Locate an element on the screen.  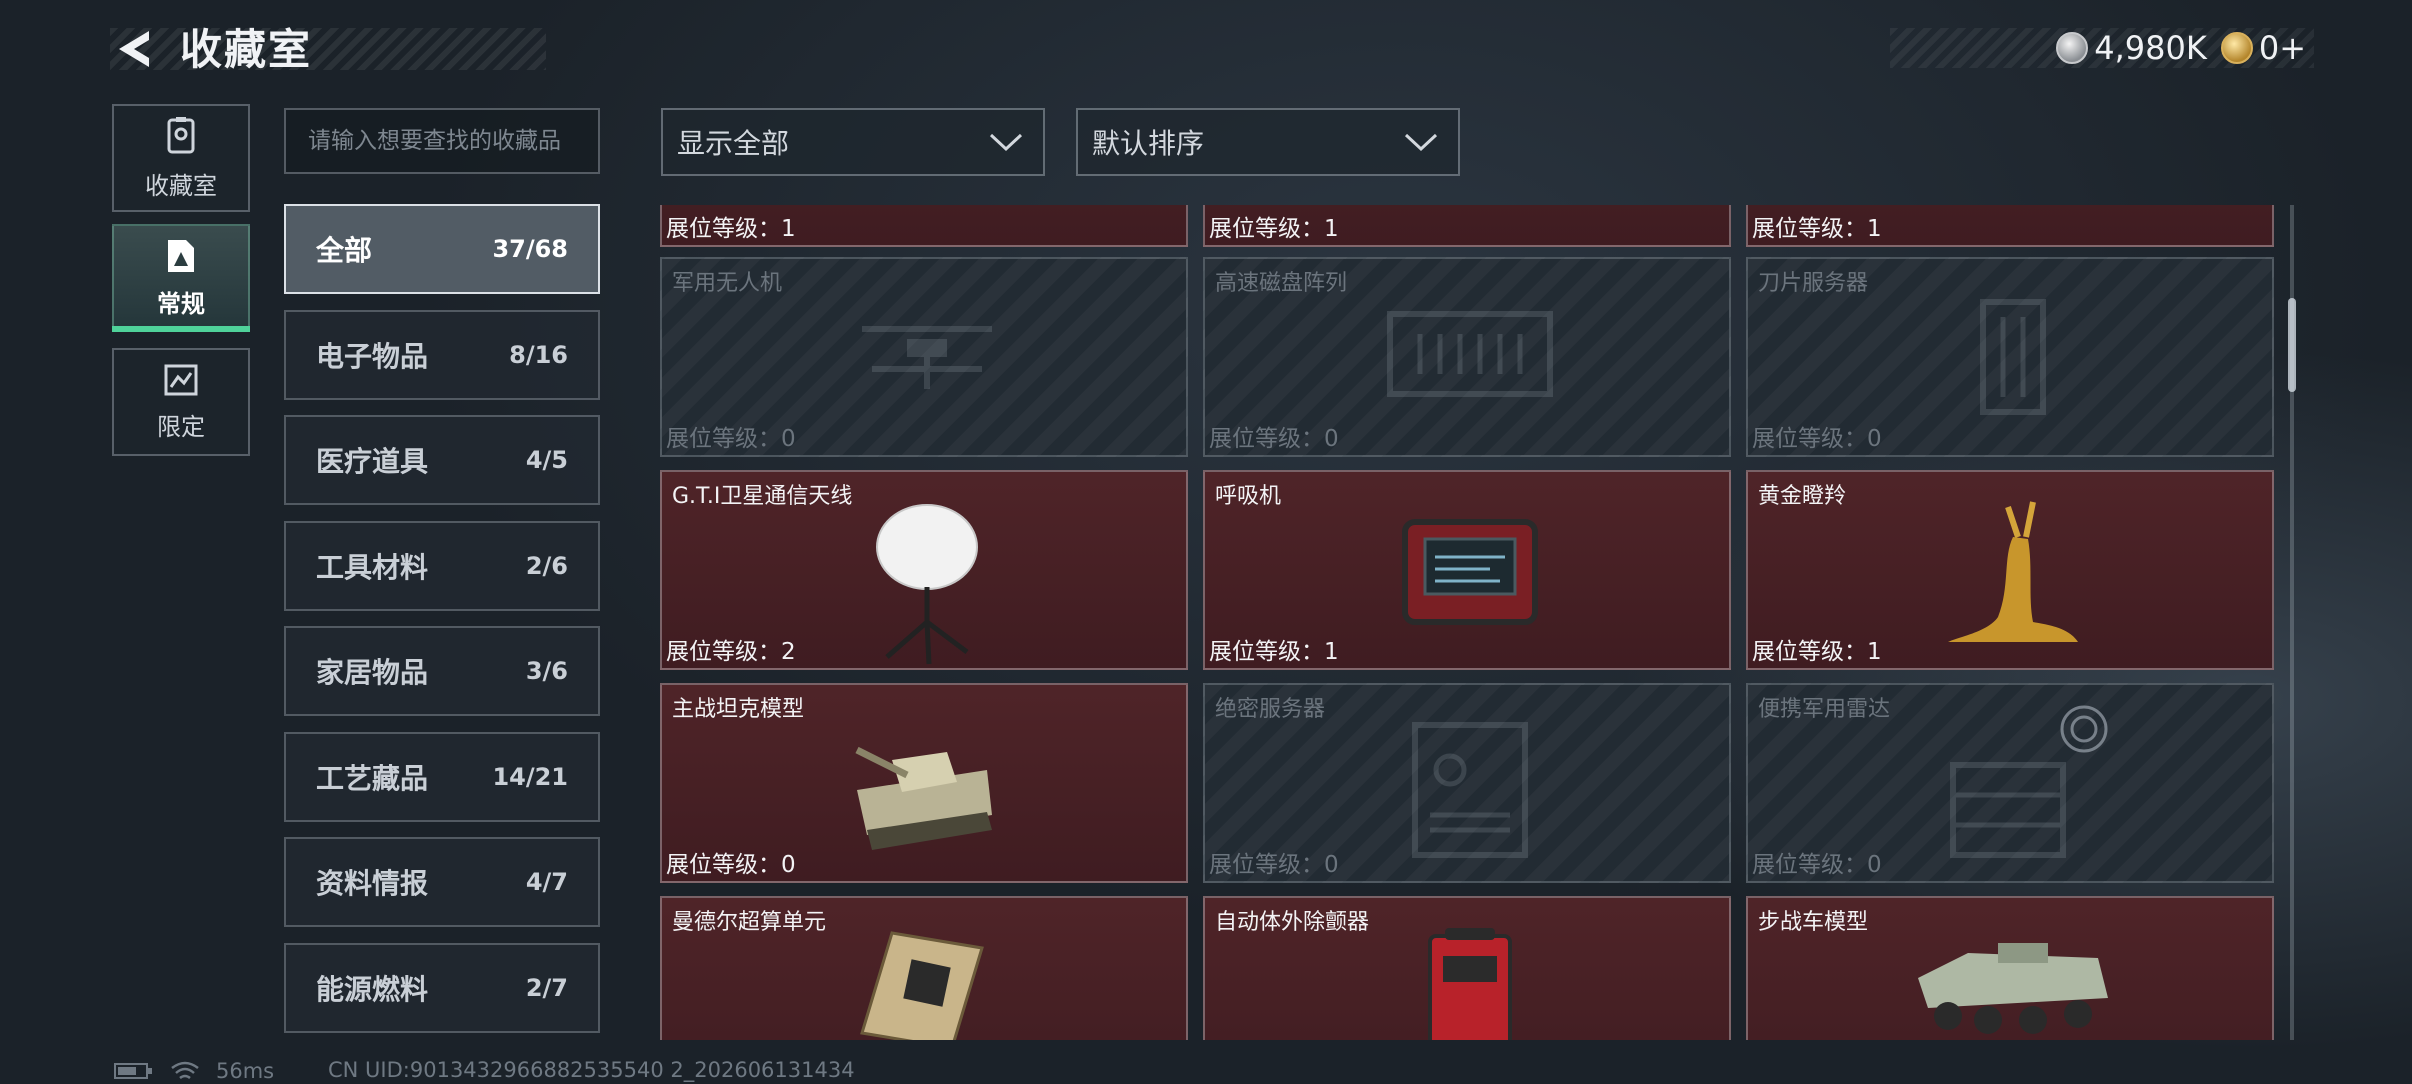
supercomputer-unit-icon is located at coordinates (922, 985).